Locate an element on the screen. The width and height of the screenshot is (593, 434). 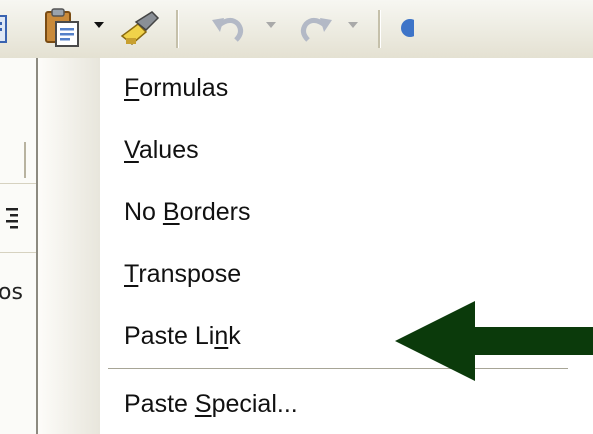
undo-button is located at coordinates (230, 29).